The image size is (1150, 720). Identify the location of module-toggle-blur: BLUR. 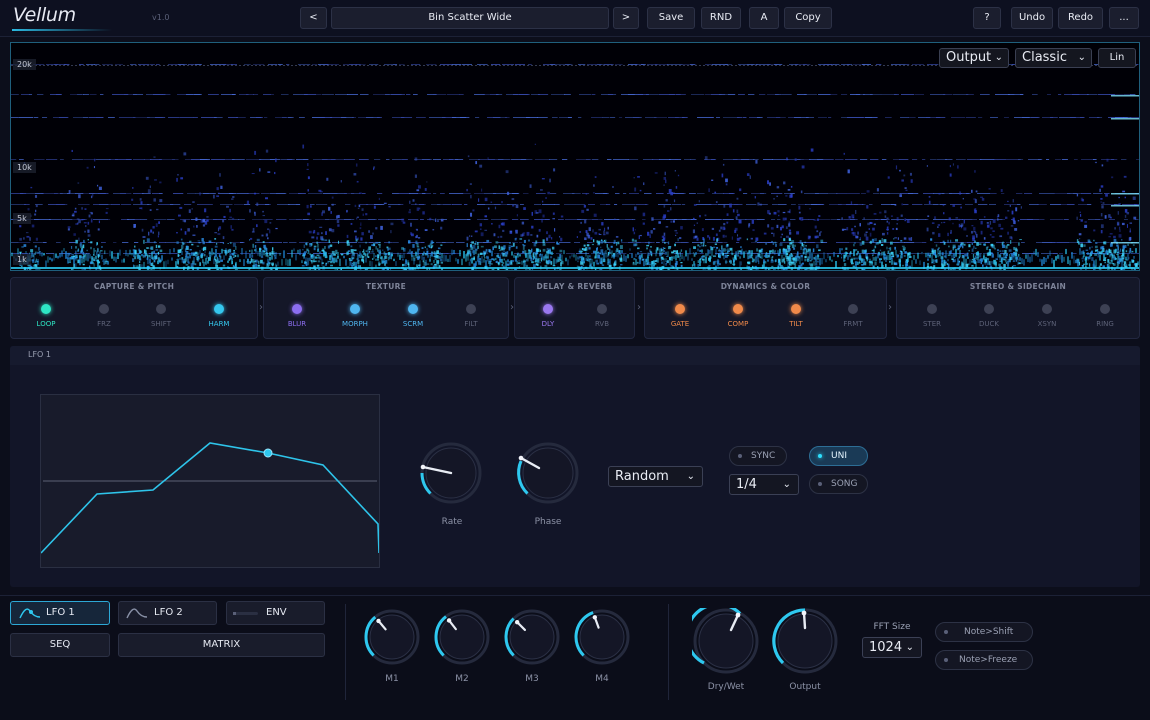
(297, 316).